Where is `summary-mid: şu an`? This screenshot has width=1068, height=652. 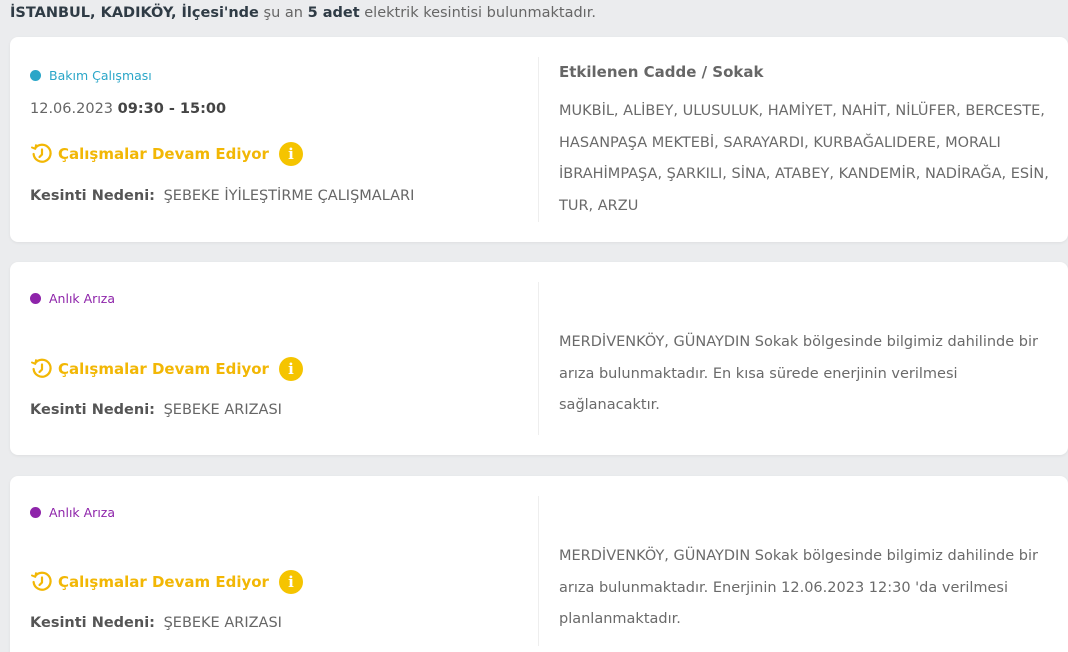
summary-mid: şu an is located at coordinates (283, 13).